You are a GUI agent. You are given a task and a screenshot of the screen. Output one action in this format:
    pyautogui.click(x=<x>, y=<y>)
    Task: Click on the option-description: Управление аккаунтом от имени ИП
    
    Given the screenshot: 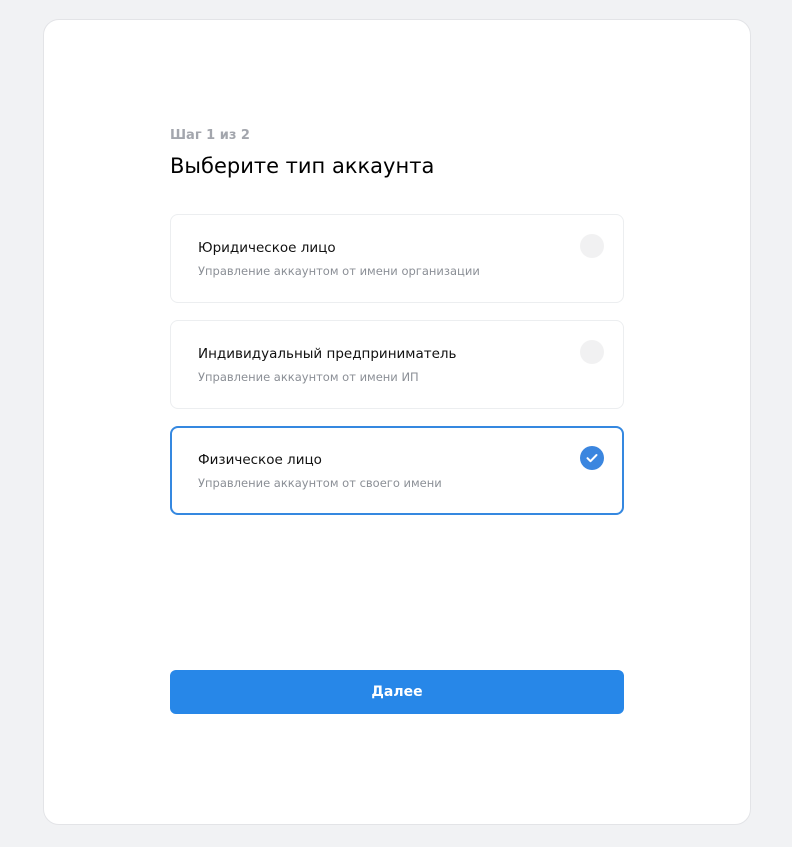 What is the action you would take?
    pyautogui.click(x=308, y=377)
    